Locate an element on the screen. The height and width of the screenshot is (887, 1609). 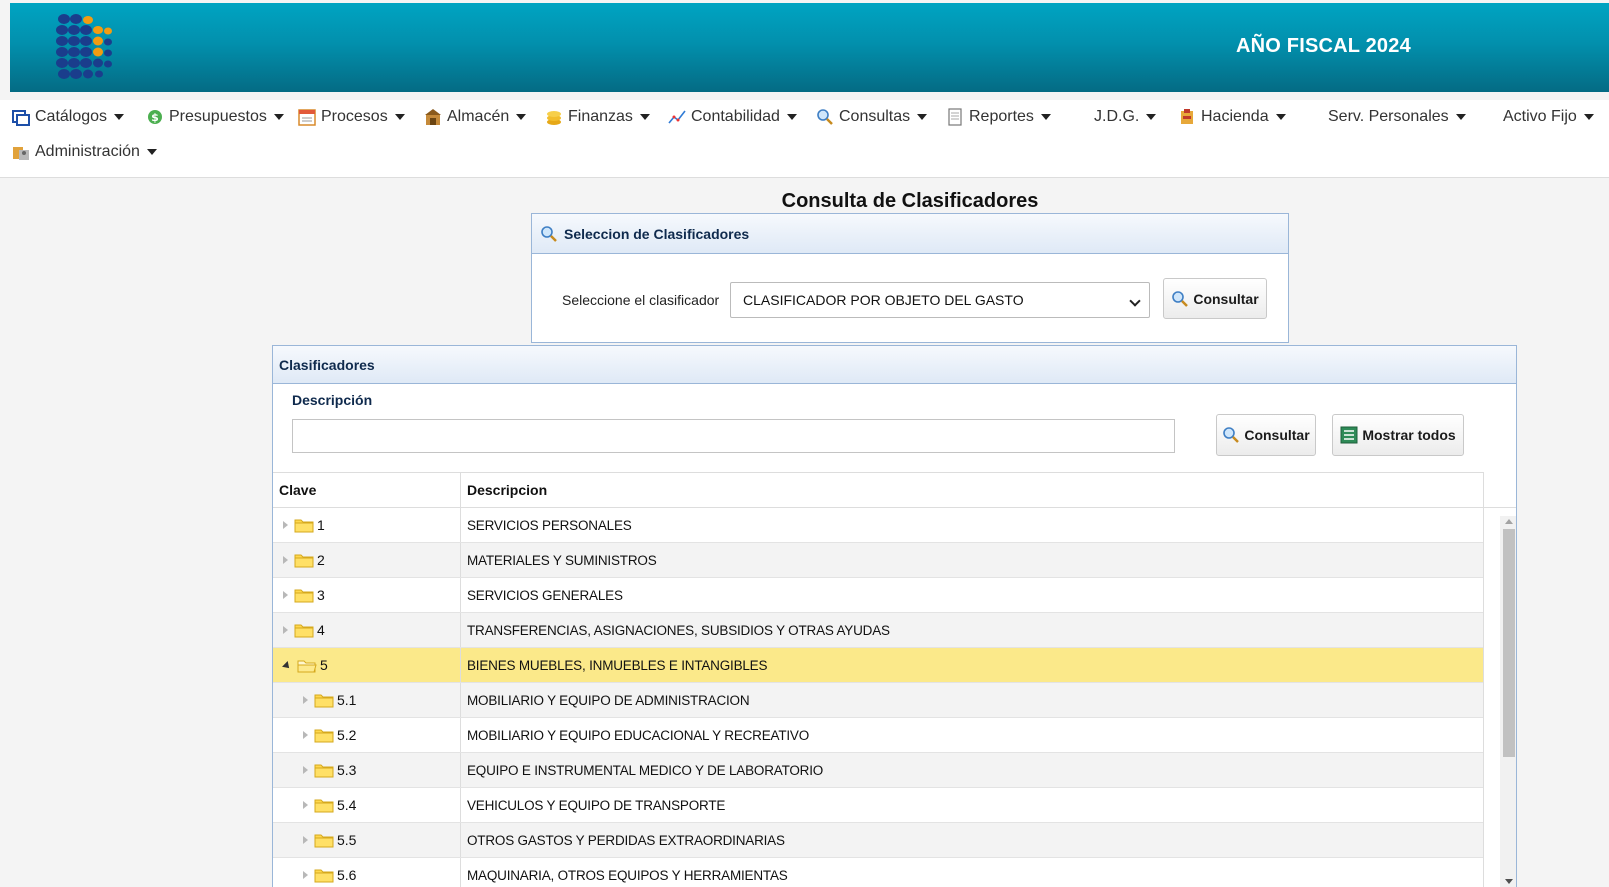
menu-catalogos: Catálogos is located at coordinates (68, 117).